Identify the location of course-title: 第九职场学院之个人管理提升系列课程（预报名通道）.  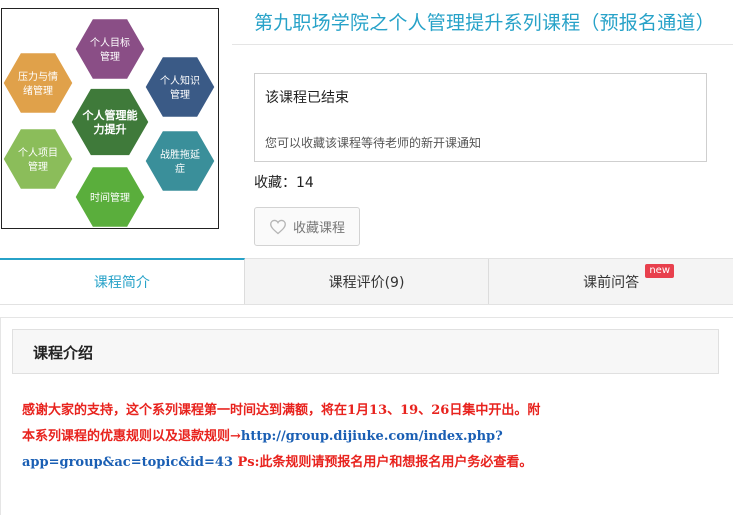
(484, 23).